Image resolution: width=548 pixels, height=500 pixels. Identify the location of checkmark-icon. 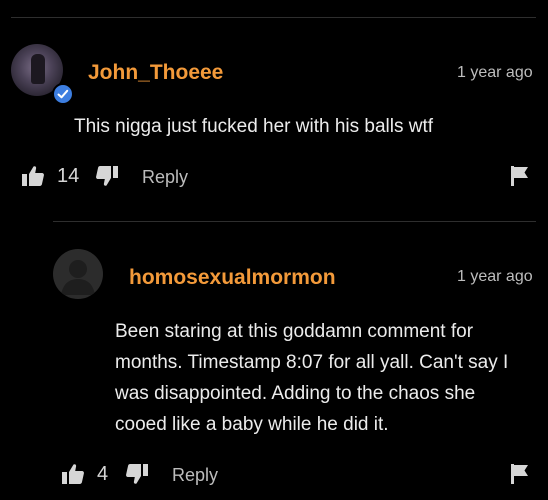
(63, 94).